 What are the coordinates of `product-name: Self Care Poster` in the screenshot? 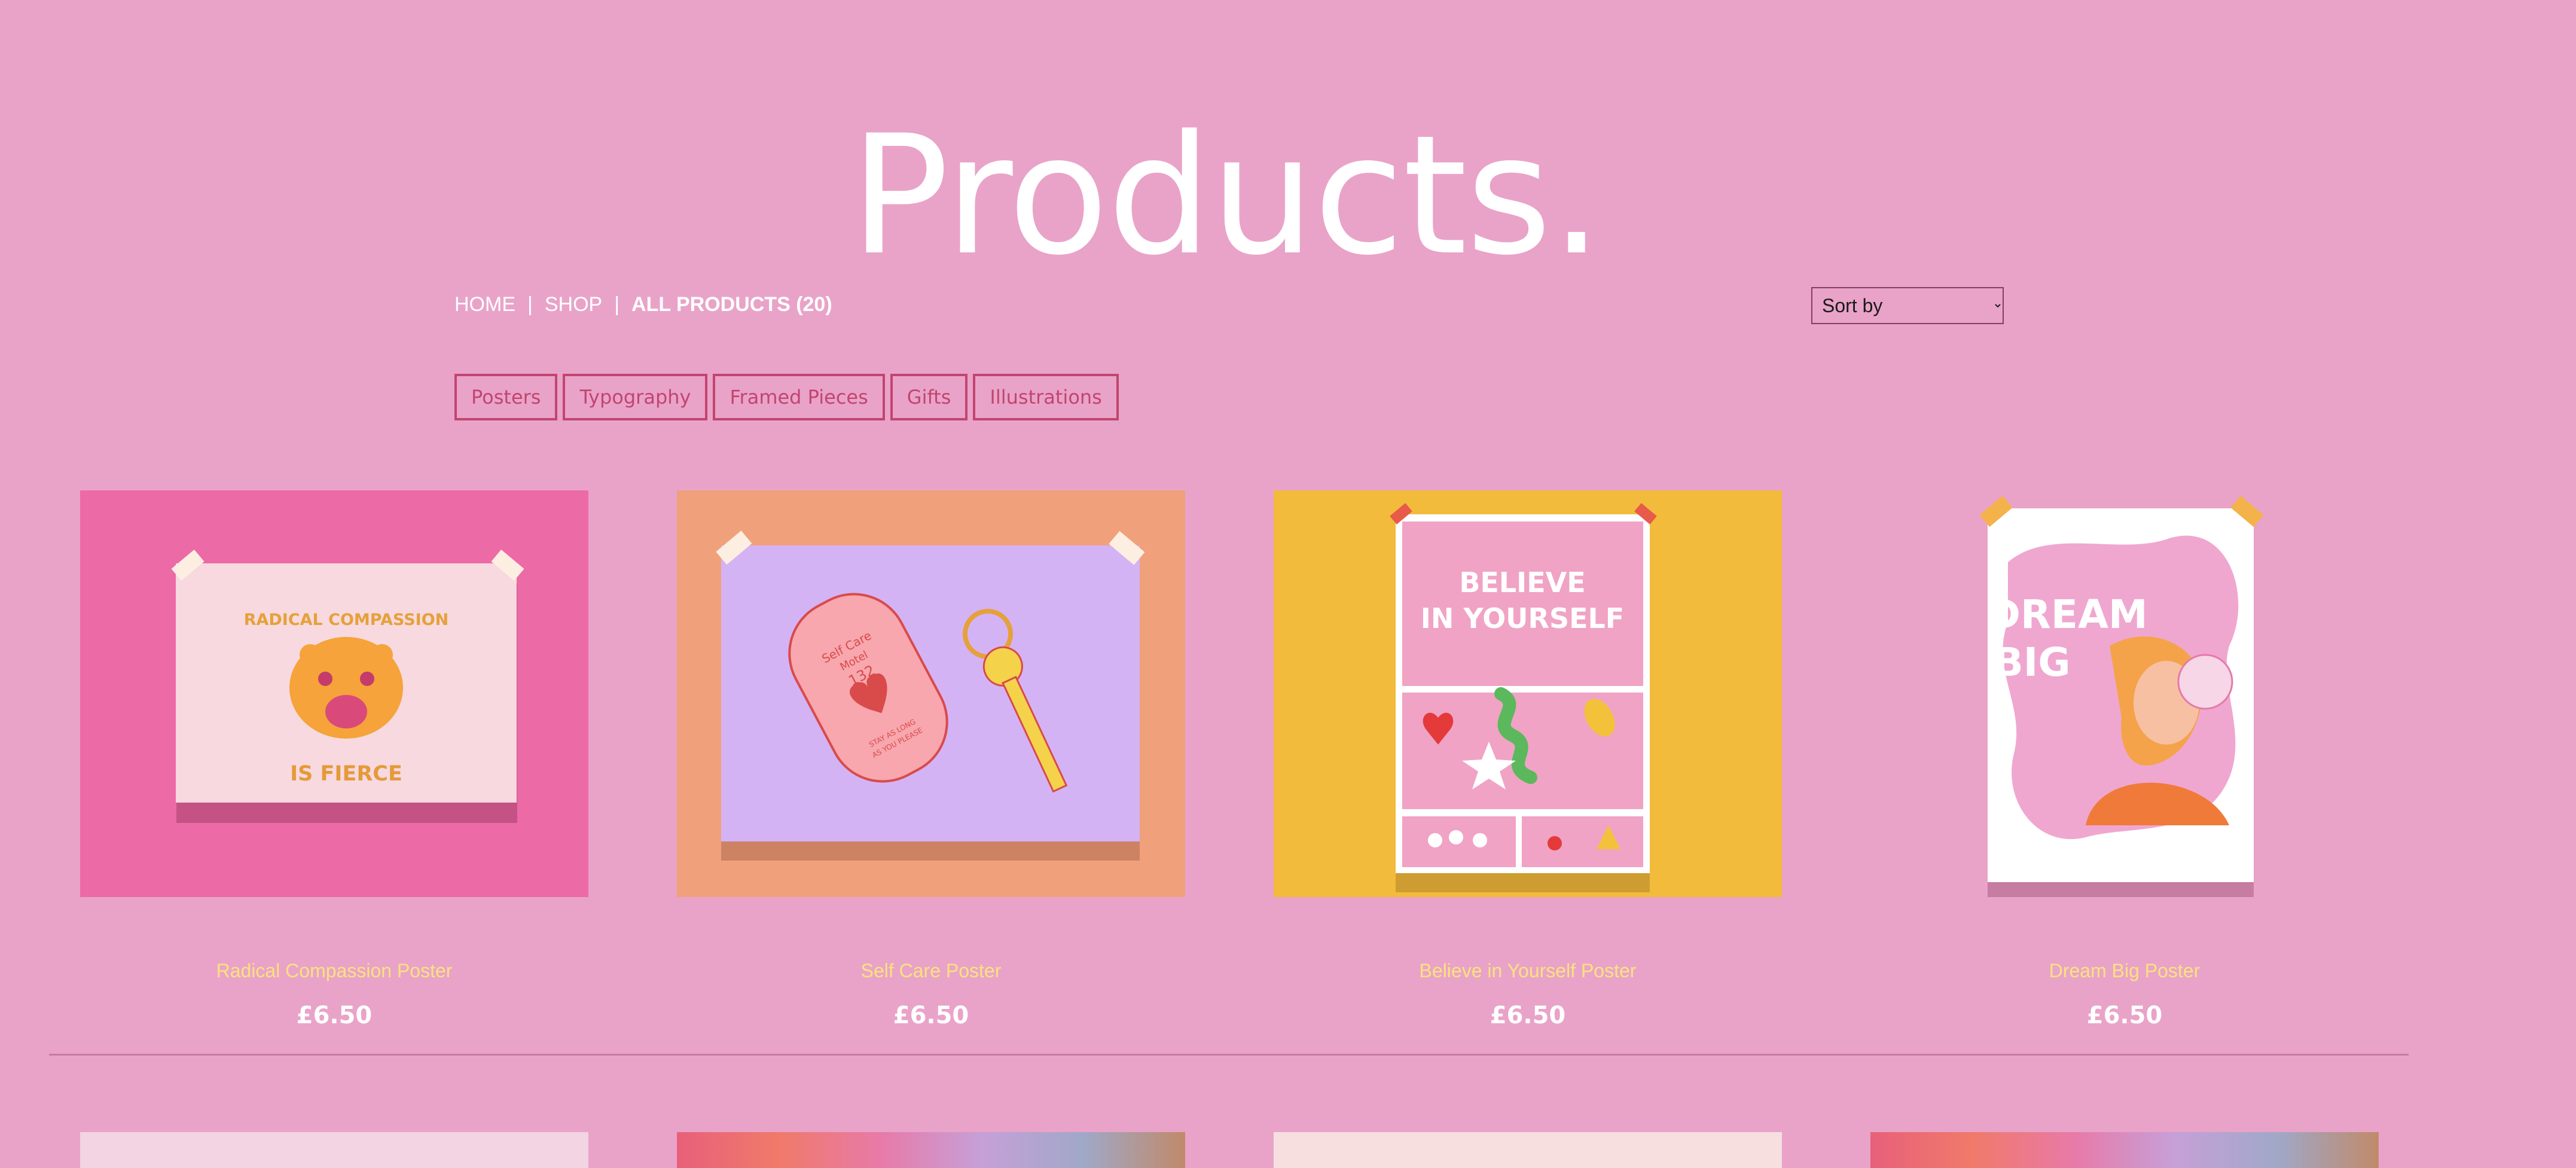 It's located at (931, 971).